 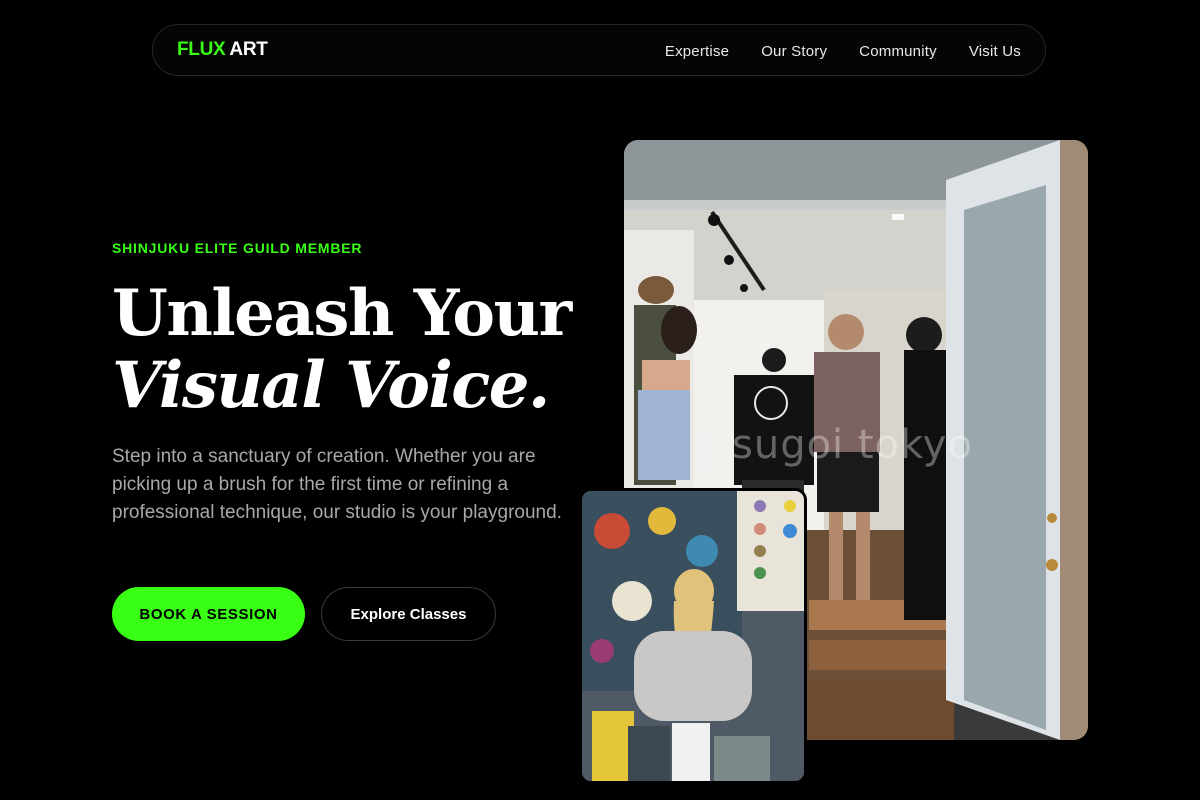 What do you see at coordinates (208, 614) in the screenshot?
I see `book-session-button: BOOK A SESSION` at bounding box center [208, 614].